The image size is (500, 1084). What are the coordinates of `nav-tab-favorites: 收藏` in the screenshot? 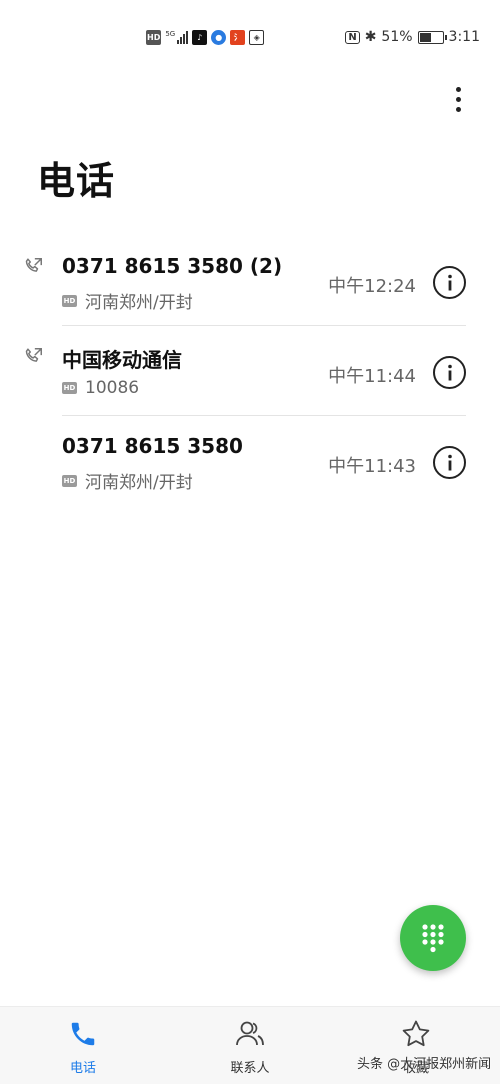 It's located at (416, 1050).